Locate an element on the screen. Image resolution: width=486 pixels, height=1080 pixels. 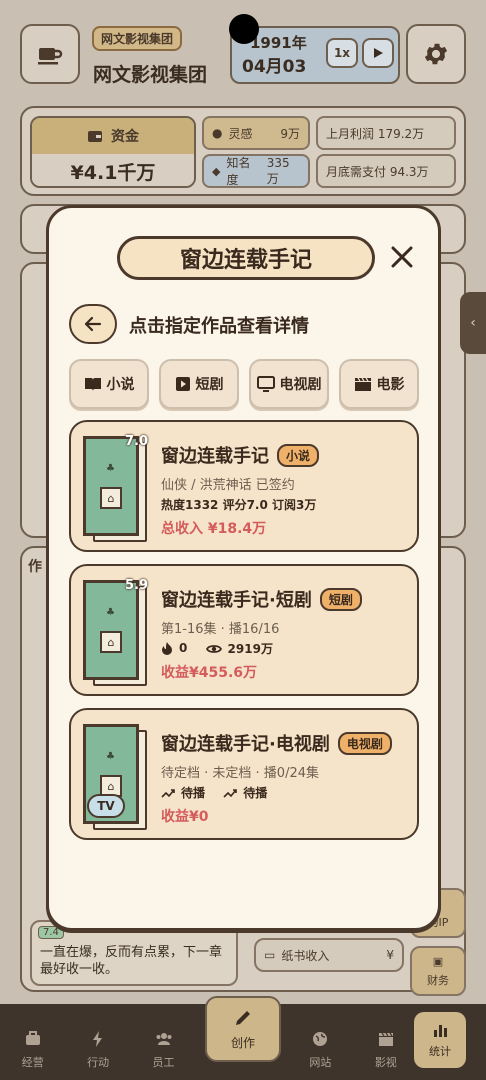
nav-create: 创作 is located at coordinates (243, 1029).